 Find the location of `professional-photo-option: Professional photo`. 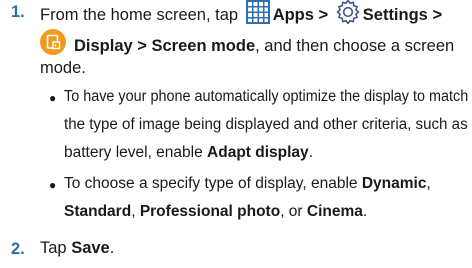

professional-photo-option: Professional photo is located at coordinates (210, 211).